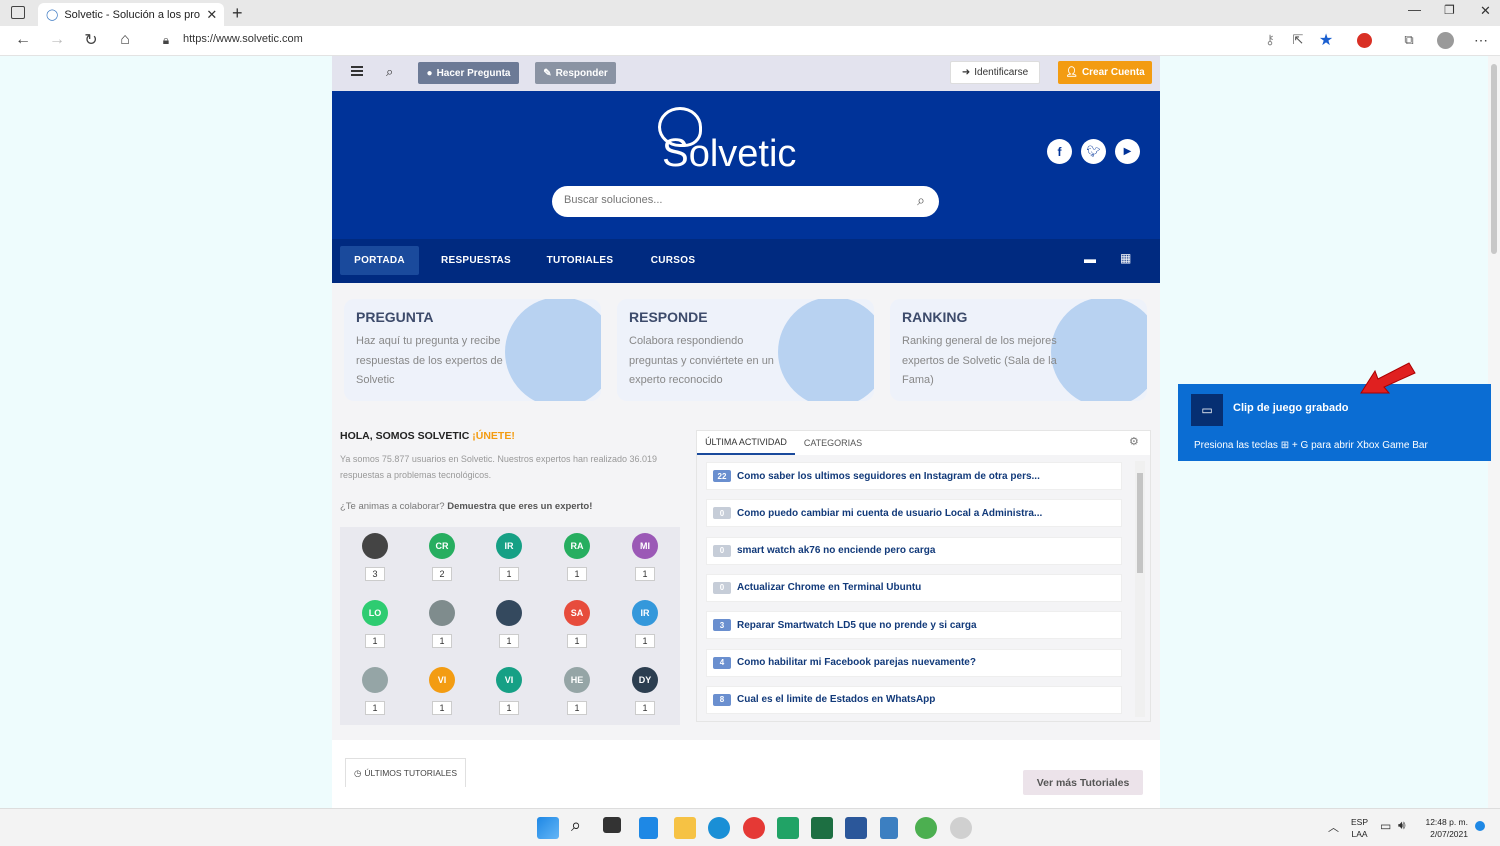 This screenshot has height=846, width=1500. I want to click on site-search-box: ⌕, so click(745, 201).